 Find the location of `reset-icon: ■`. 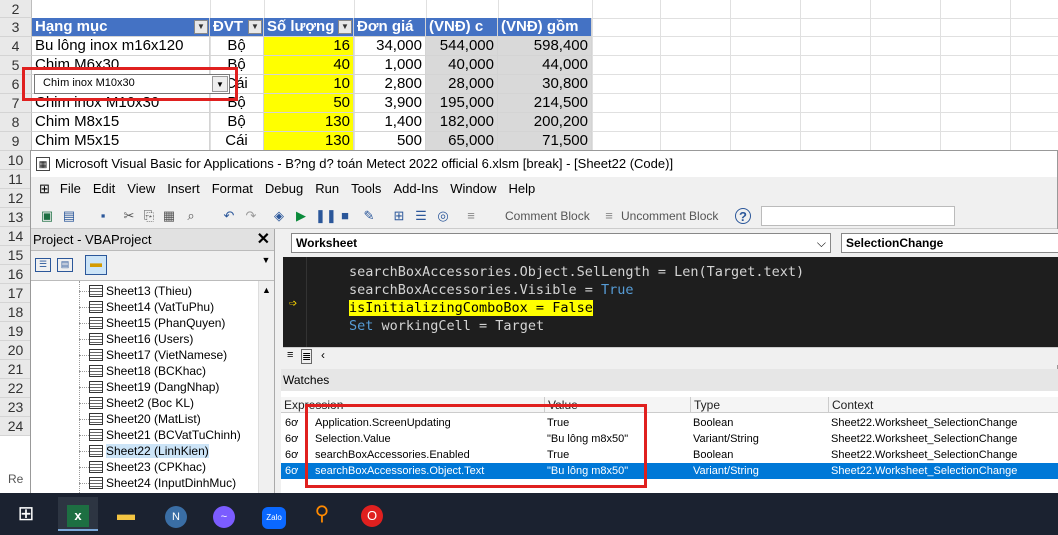

reset-icon: ■ is located at coordinates (345, 216).